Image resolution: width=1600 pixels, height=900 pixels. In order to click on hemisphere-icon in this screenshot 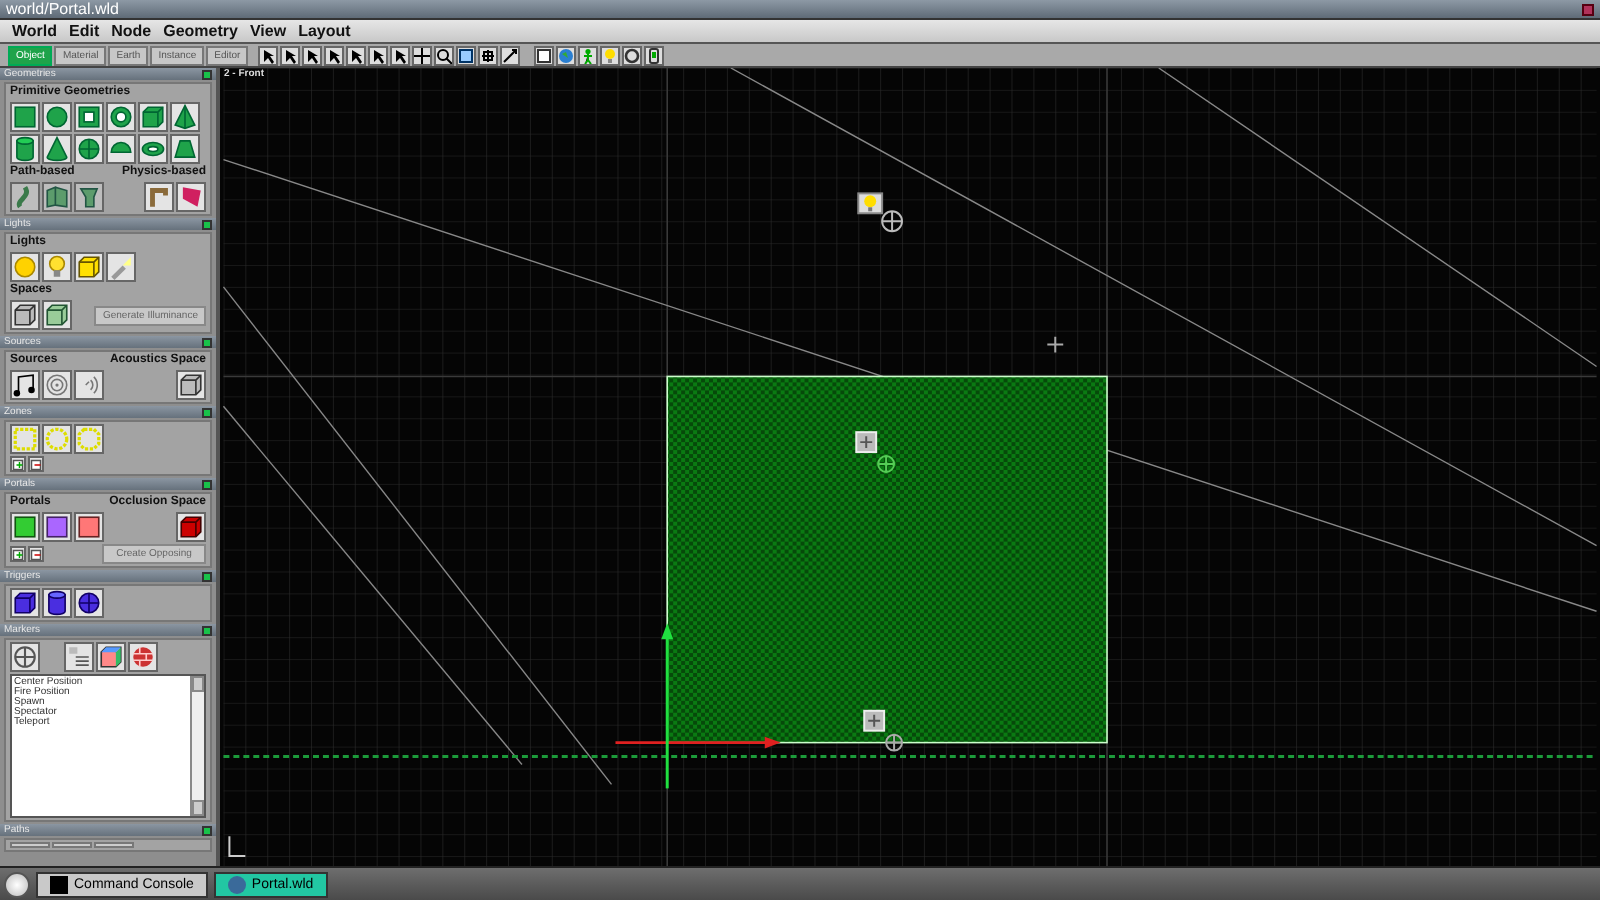, I will do `click(121, 149)`.